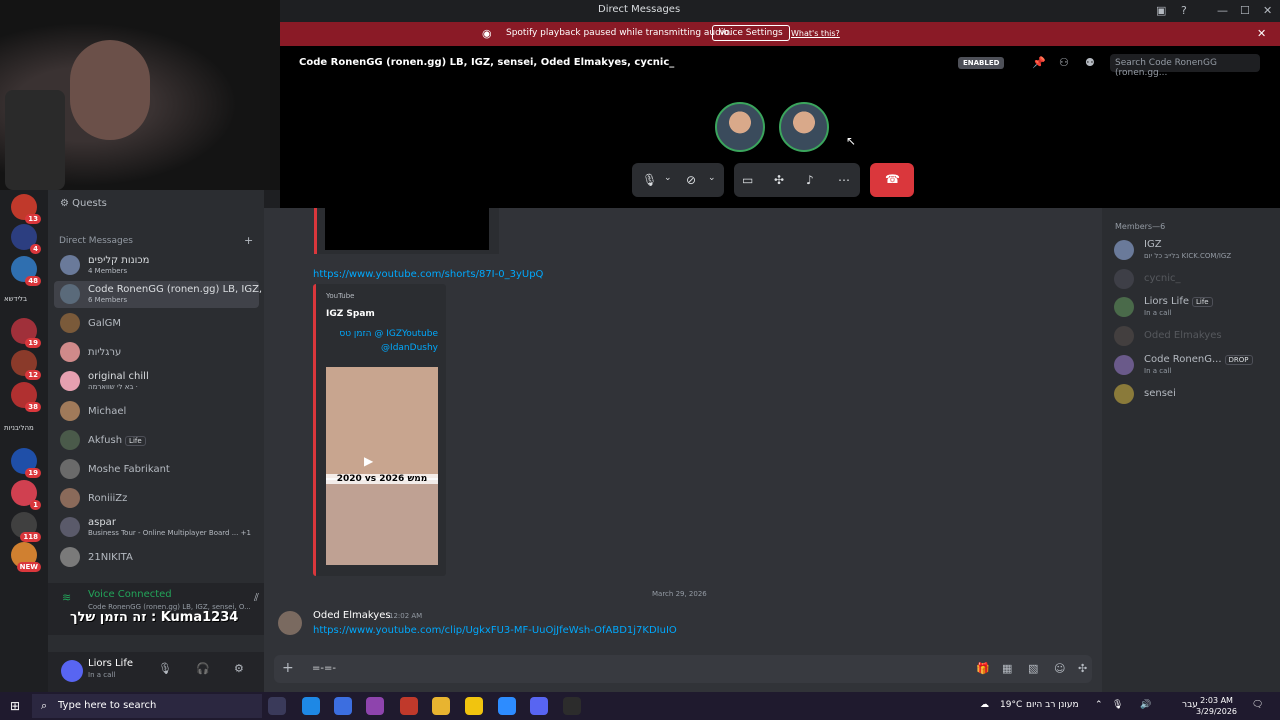  I want to click on add-friends-icon: ⚇, so click(1064, 62).